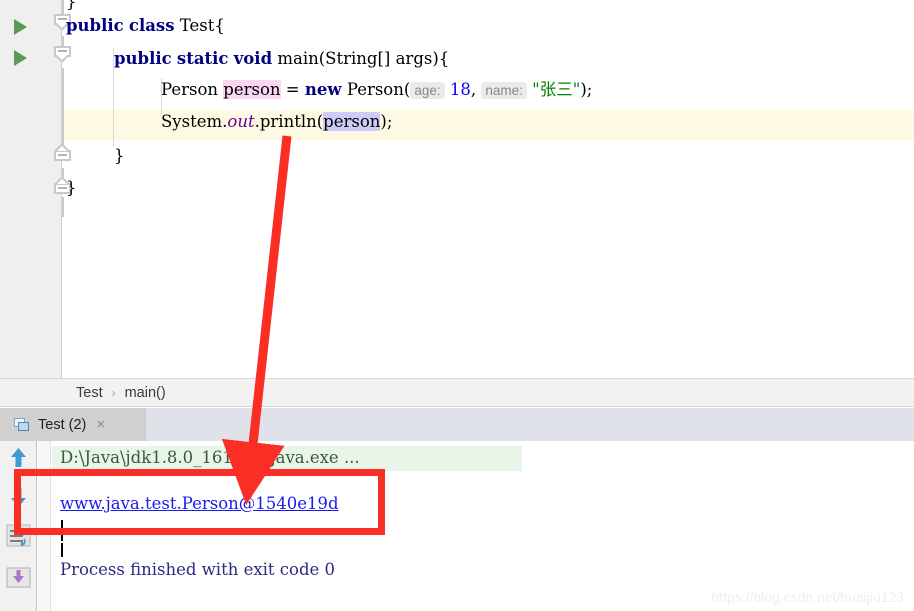  I want to click on scroll-down-button, so click(18, 497).